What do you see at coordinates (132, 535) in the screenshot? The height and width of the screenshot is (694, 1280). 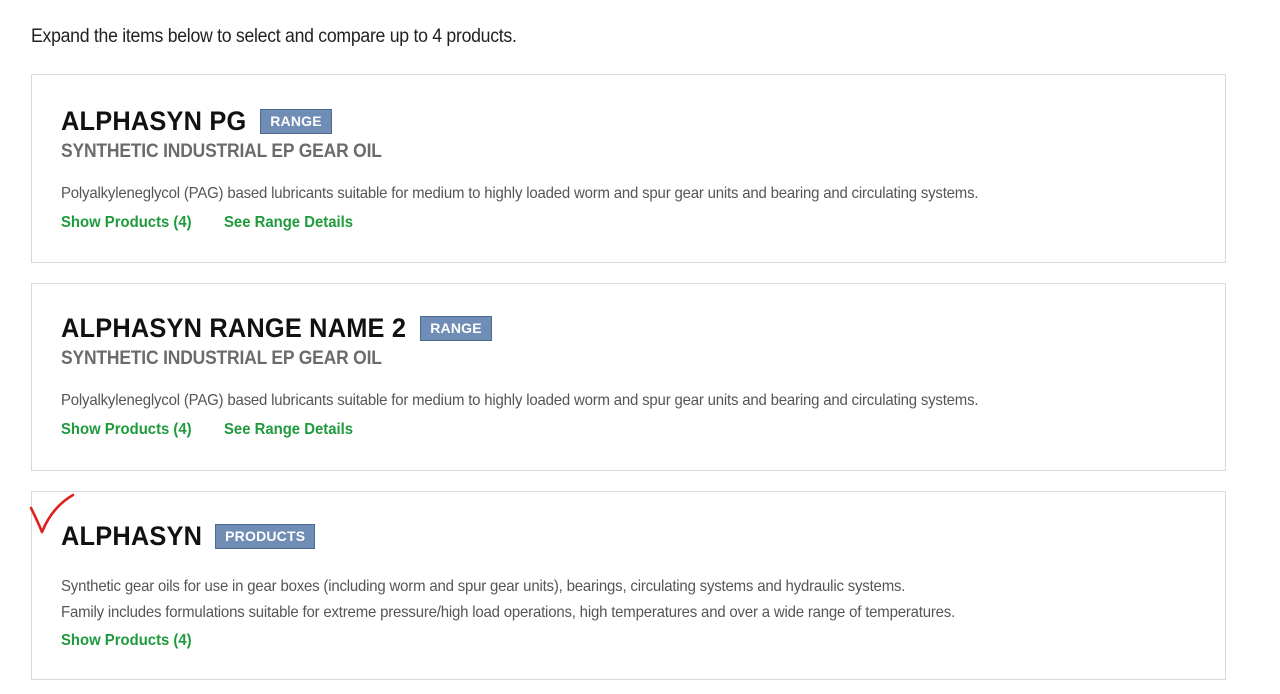 I see `card-title: ALPHASYN` at bounding box center [132, 535].